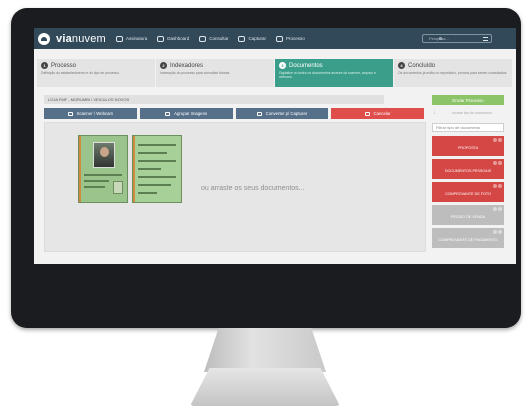 The image size is (526, 409). I want to click on logo-text: vianuvem, so click(81, 39).